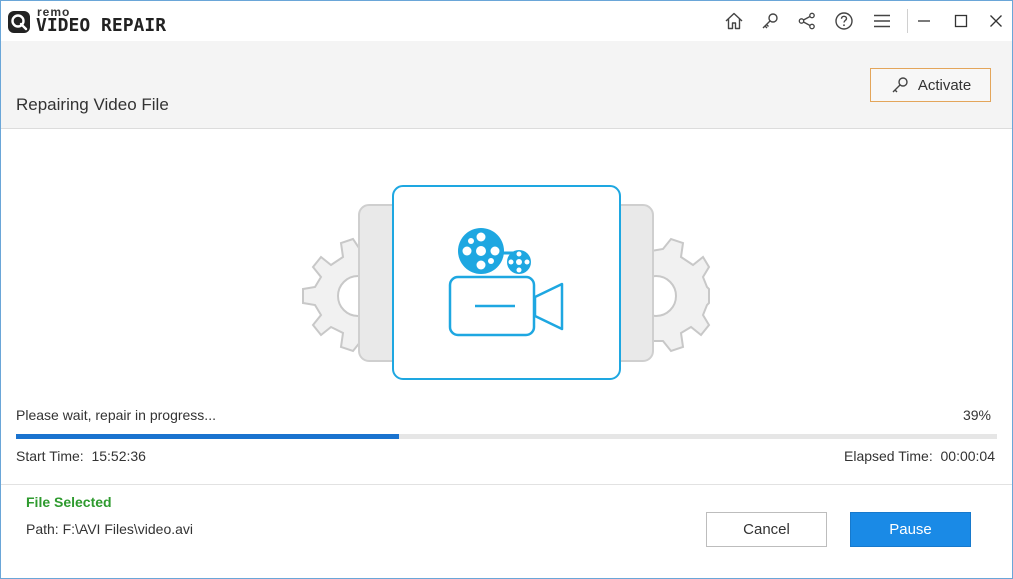 This screenshot has height=579, width=1013. What do you see at coordinates (924, 21) in the screenshot?
I see `minimize-icon` at bounding box center [924, 21].